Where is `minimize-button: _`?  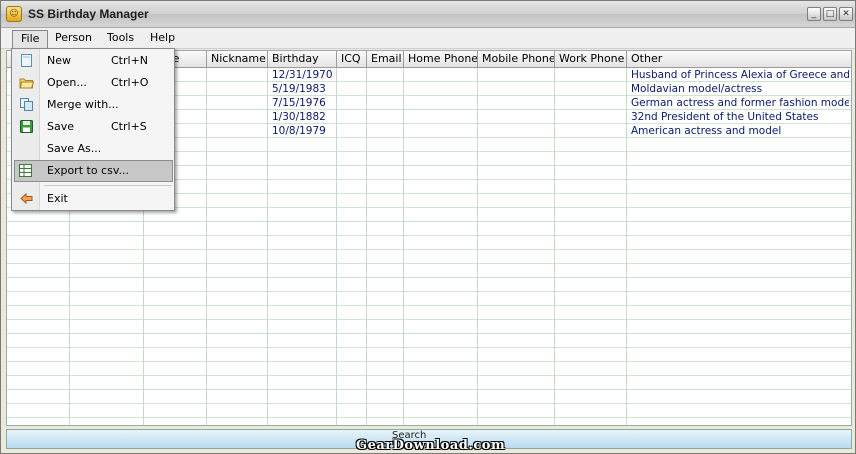
minimize-button: _ is located at coordinates (814, 14).